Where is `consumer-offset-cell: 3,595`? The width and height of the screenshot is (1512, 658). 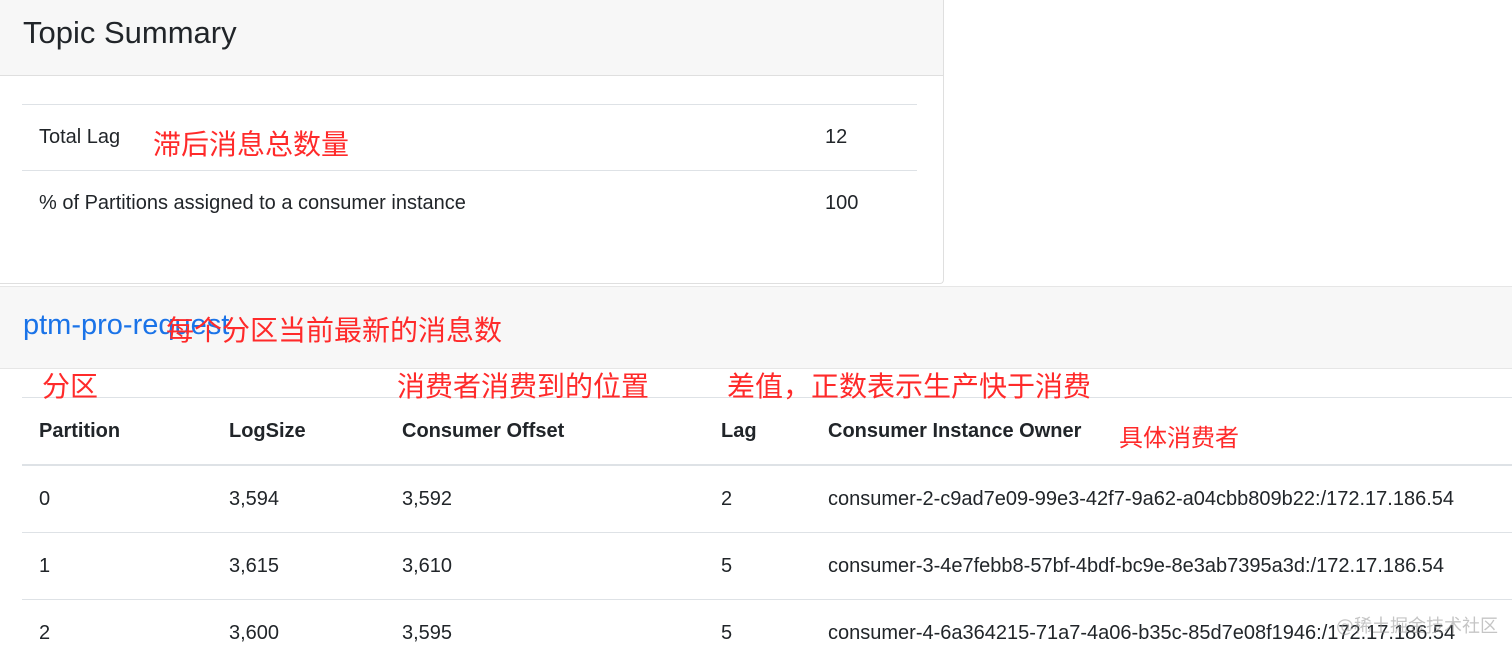
consumer-offset-cell: 3,595 is located at coordinates (561, 628).